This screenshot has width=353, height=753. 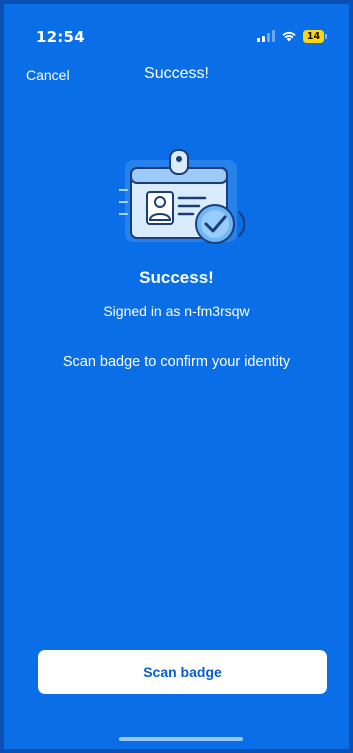 I want to click on battery-icon: 14, so click(x=315, y=36).